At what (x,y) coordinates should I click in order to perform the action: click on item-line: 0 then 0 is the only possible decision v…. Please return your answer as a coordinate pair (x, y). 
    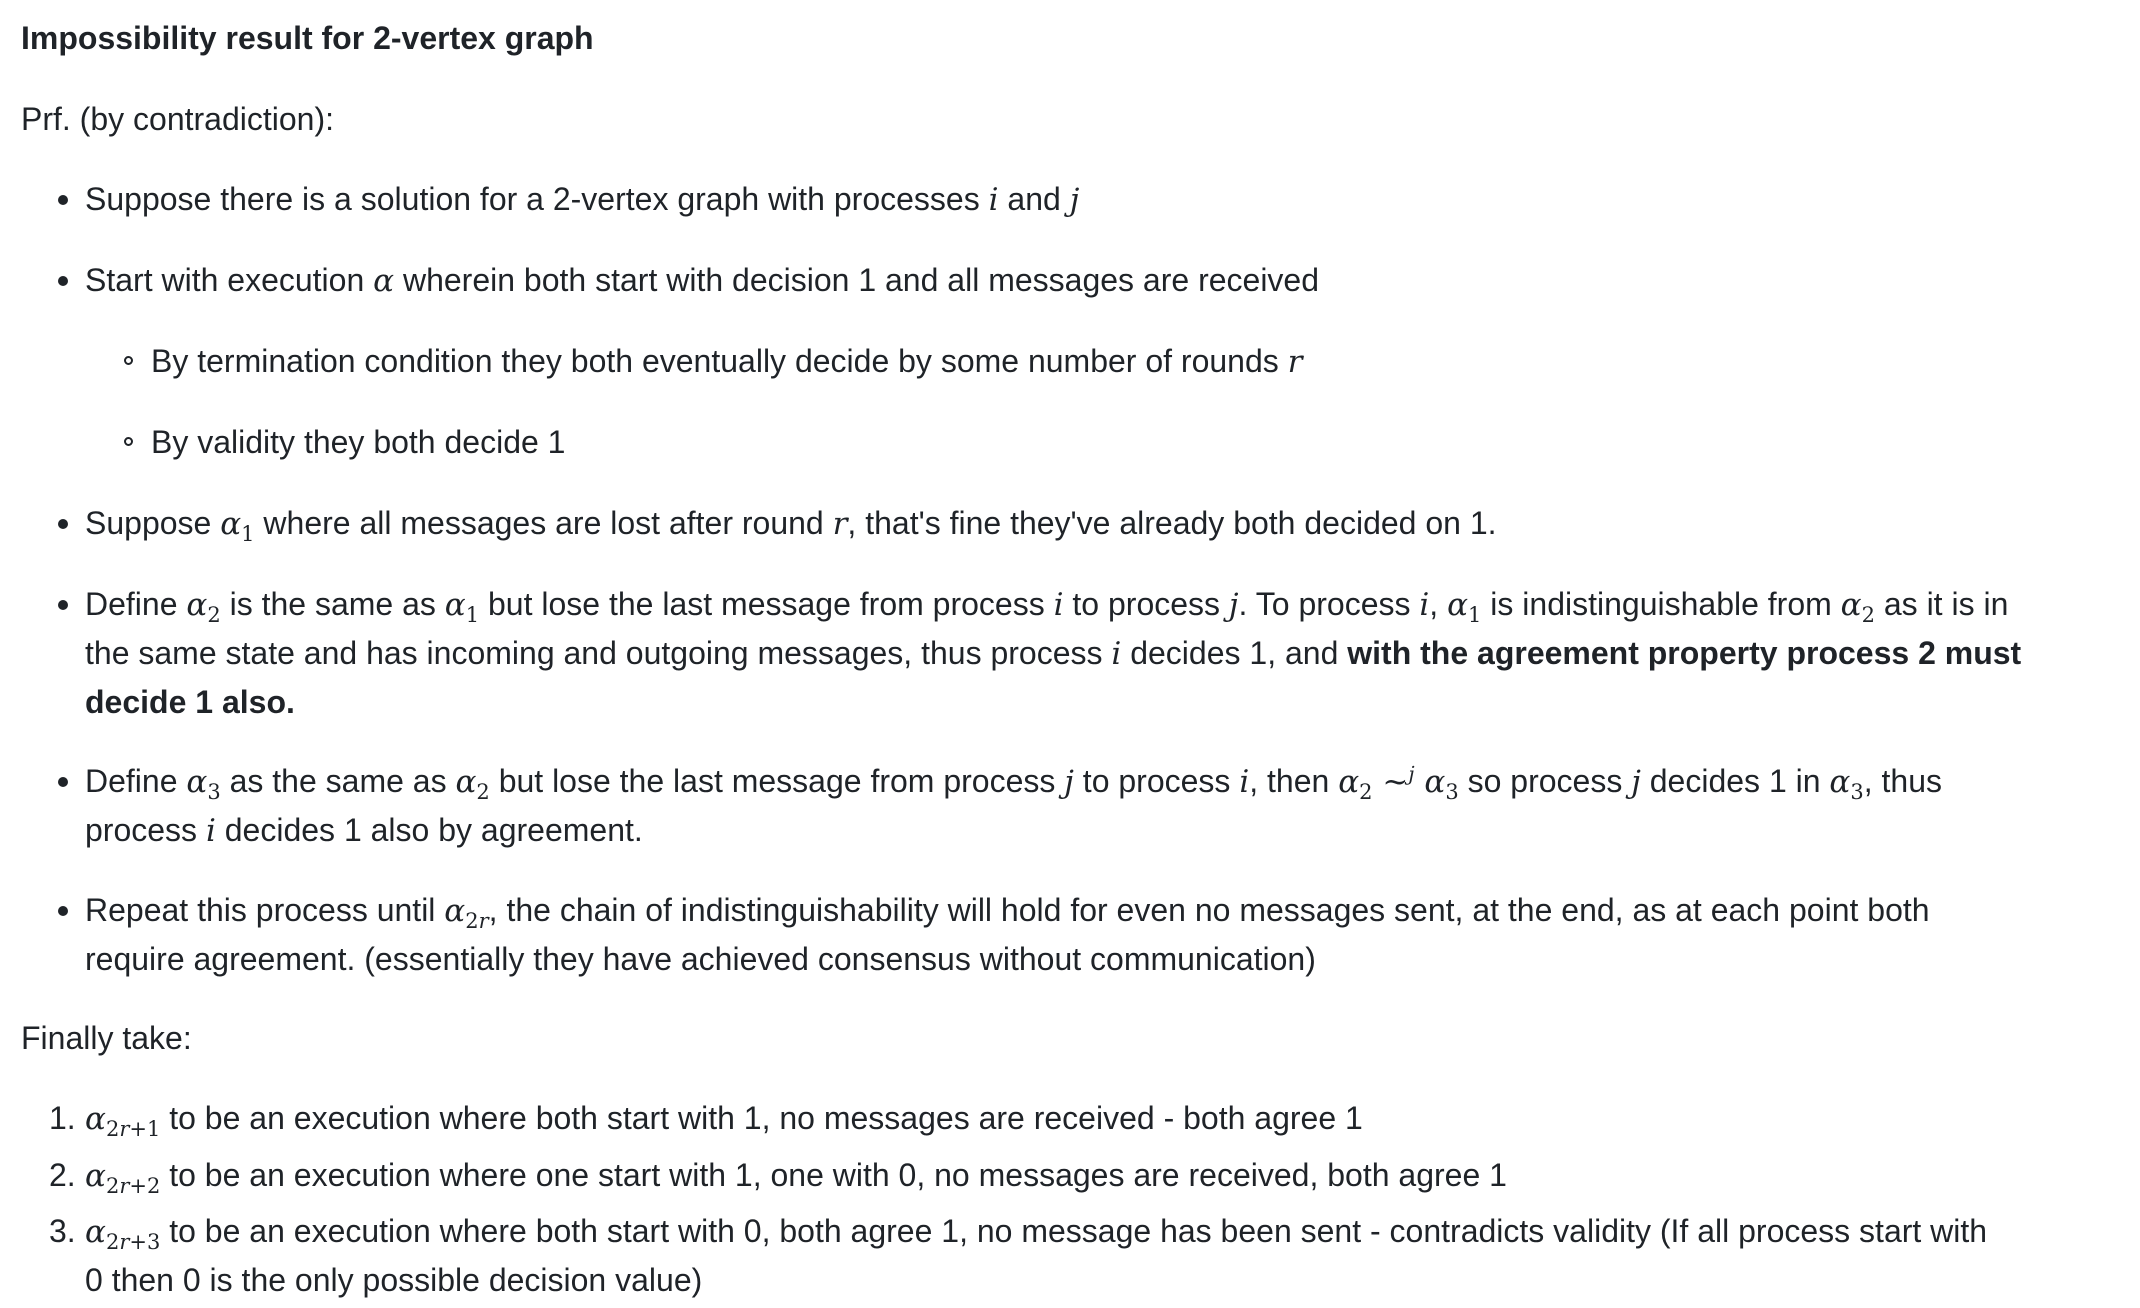
    Looking at the image, I should click on (394, 1280).